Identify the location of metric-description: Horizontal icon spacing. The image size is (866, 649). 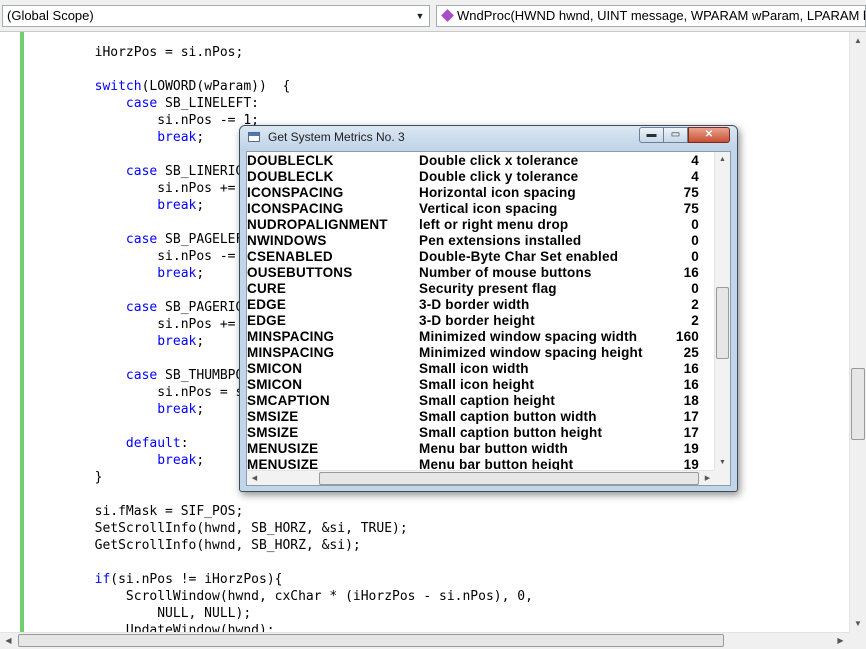
(497, 192).